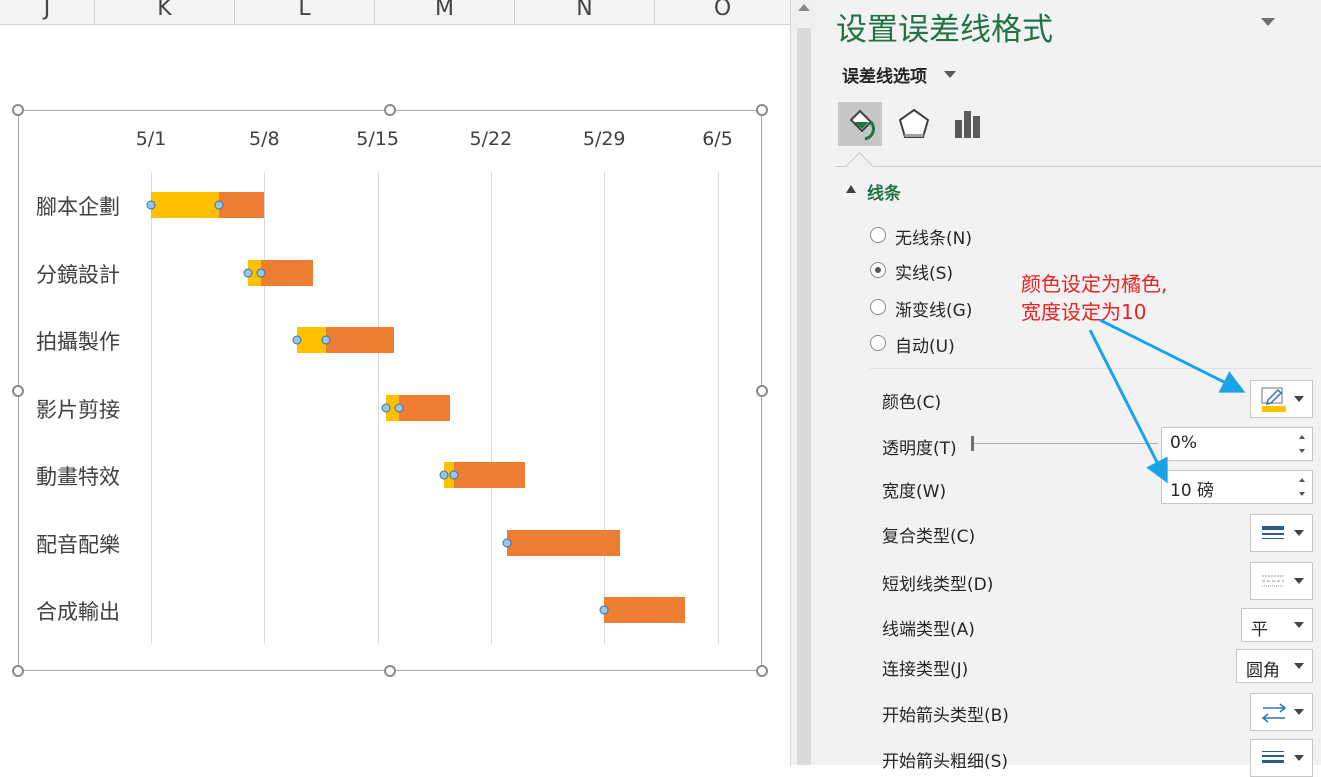 This screenshot has height=777, width=1321. I want to click on annotation-line-1: 颜色设定为橘色,, so click(1094, 284).